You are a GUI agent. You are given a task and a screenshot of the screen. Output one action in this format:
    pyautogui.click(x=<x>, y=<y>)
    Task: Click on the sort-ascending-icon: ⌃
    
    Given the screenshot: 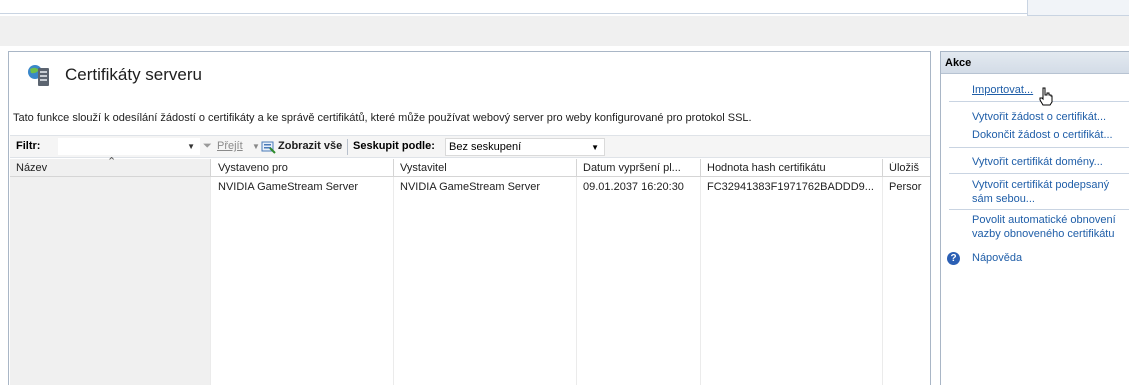 What is the action you would take?
    pyautogui.click(x=112, y=162)
    